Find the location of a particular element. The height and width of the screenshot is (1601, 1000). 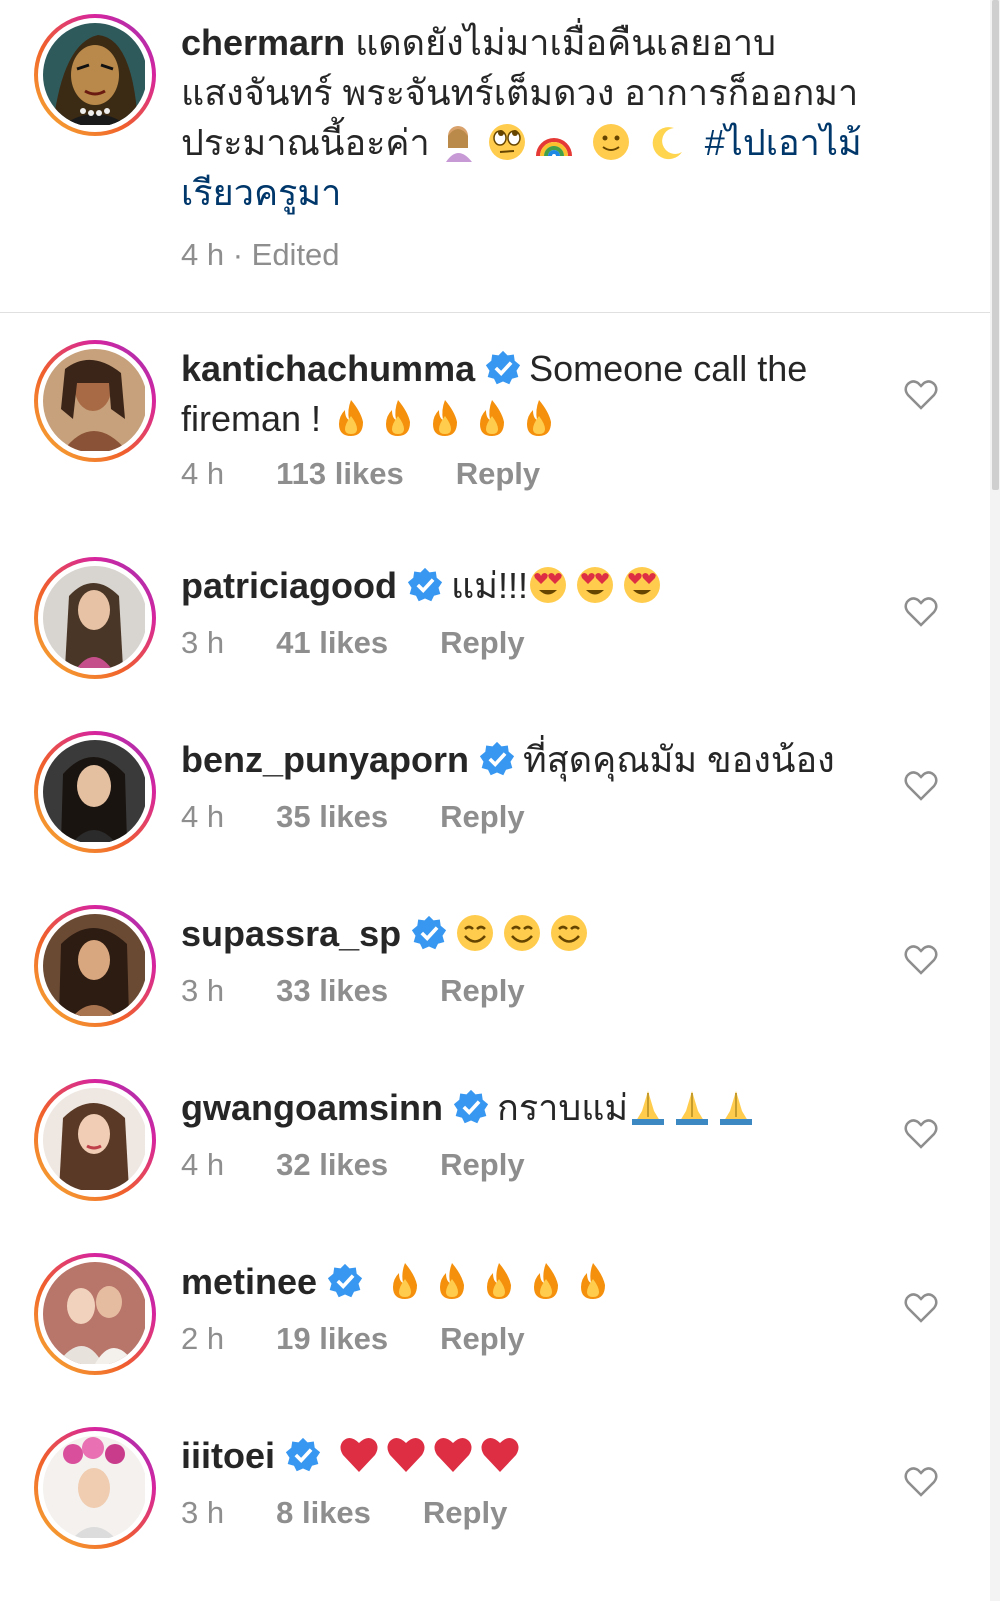

comment-row: metinee 2 h 19 likes Reply is located at coordinates (495, 1327).